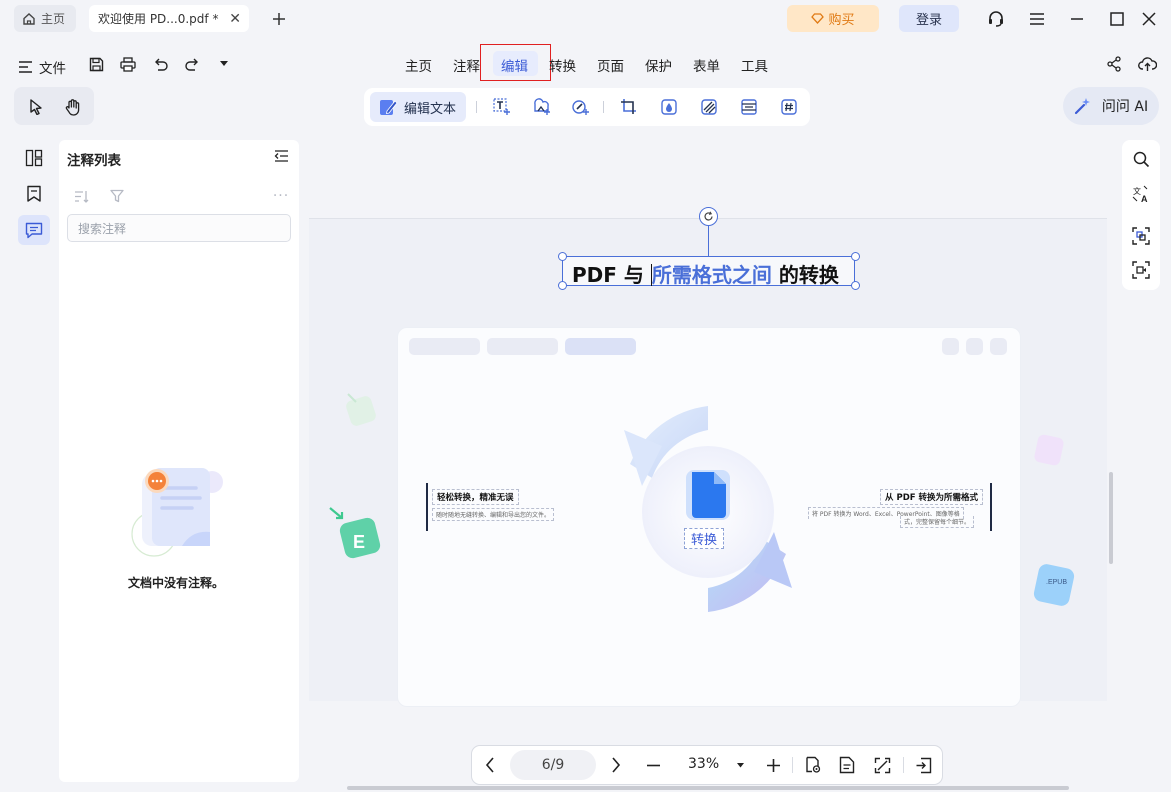 This screenshot has width=1171, height=792. What do you see at coordinates (1114, 64) in the screenshot?
I see `share-icon` at bounding box center [1114, 64].